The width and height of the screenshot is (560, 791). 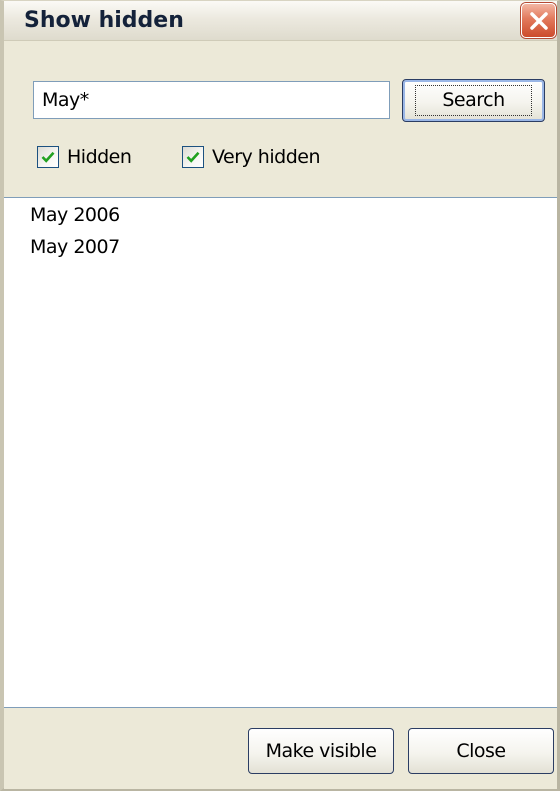 I want to click on hidden-checkbox: Hidden, so click(x=84, y=157).